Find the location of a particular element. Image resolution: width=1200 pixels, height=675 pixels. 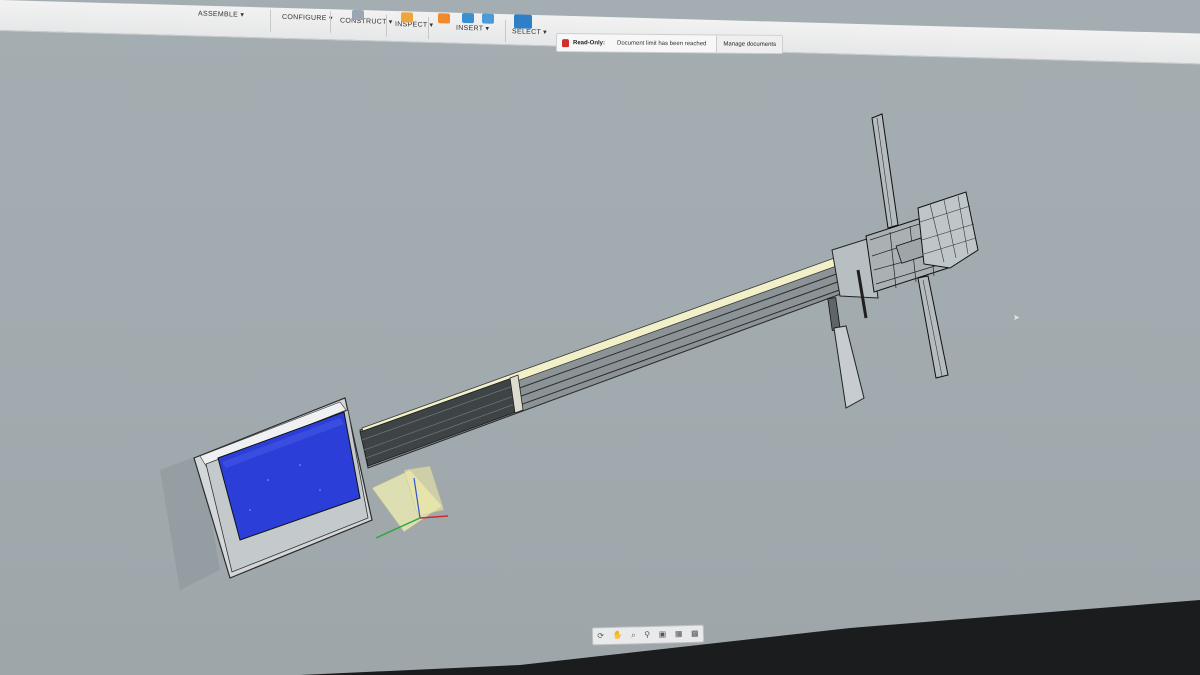

display-icon: ▣ is located at coordinates (663, 634).